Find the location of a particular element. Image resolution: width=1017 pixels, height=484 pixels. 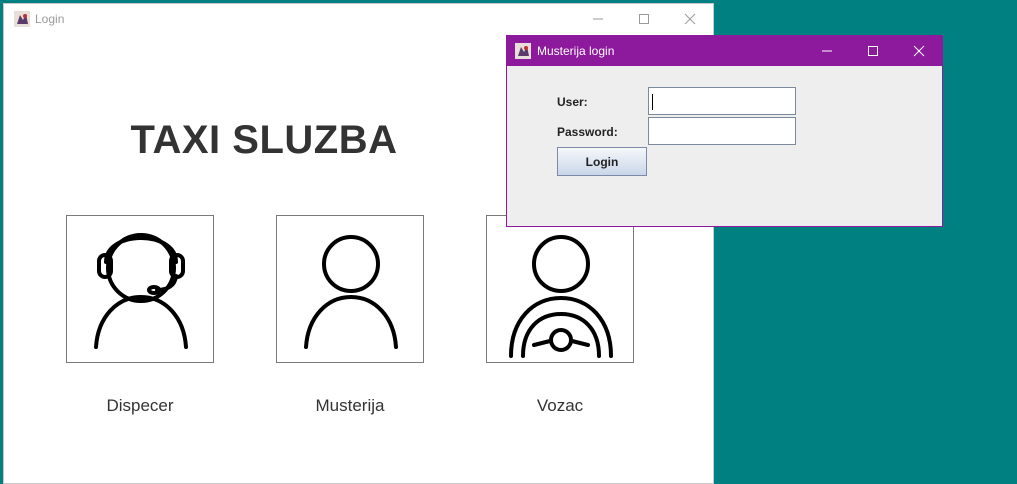

dispecer-label: Dispecer is located at coordinates (140, 406).